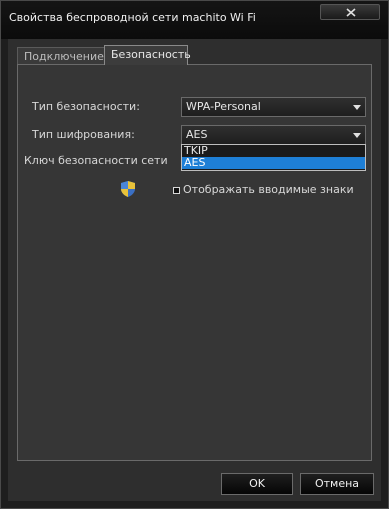 The image size is (389, 509). I want to click on tab-security: Безопасность, so click(147, 55).